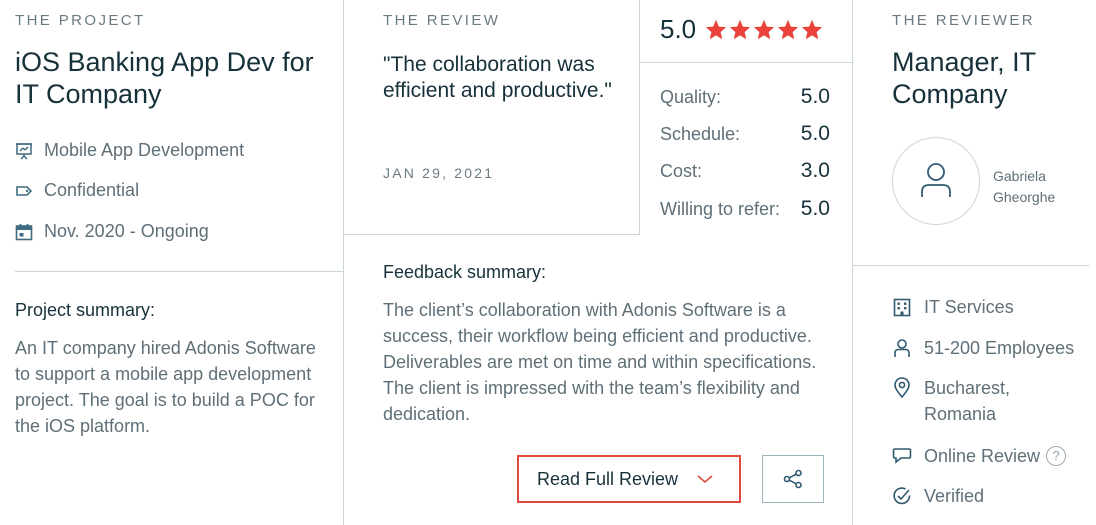 The image size is (1096, 525). I want to click on score-label: Willing to refer:, so click(720, 209).